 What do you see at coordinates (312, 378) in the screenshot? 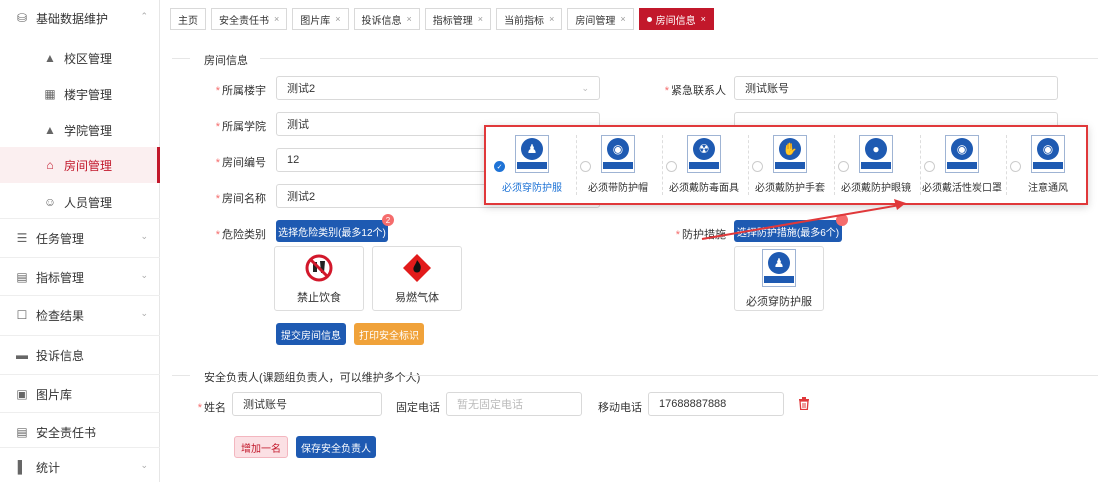
I see `safety-section-title: 安全负责人(课题组负责人，可以维护多个人)` at bounding box center [312, 378].